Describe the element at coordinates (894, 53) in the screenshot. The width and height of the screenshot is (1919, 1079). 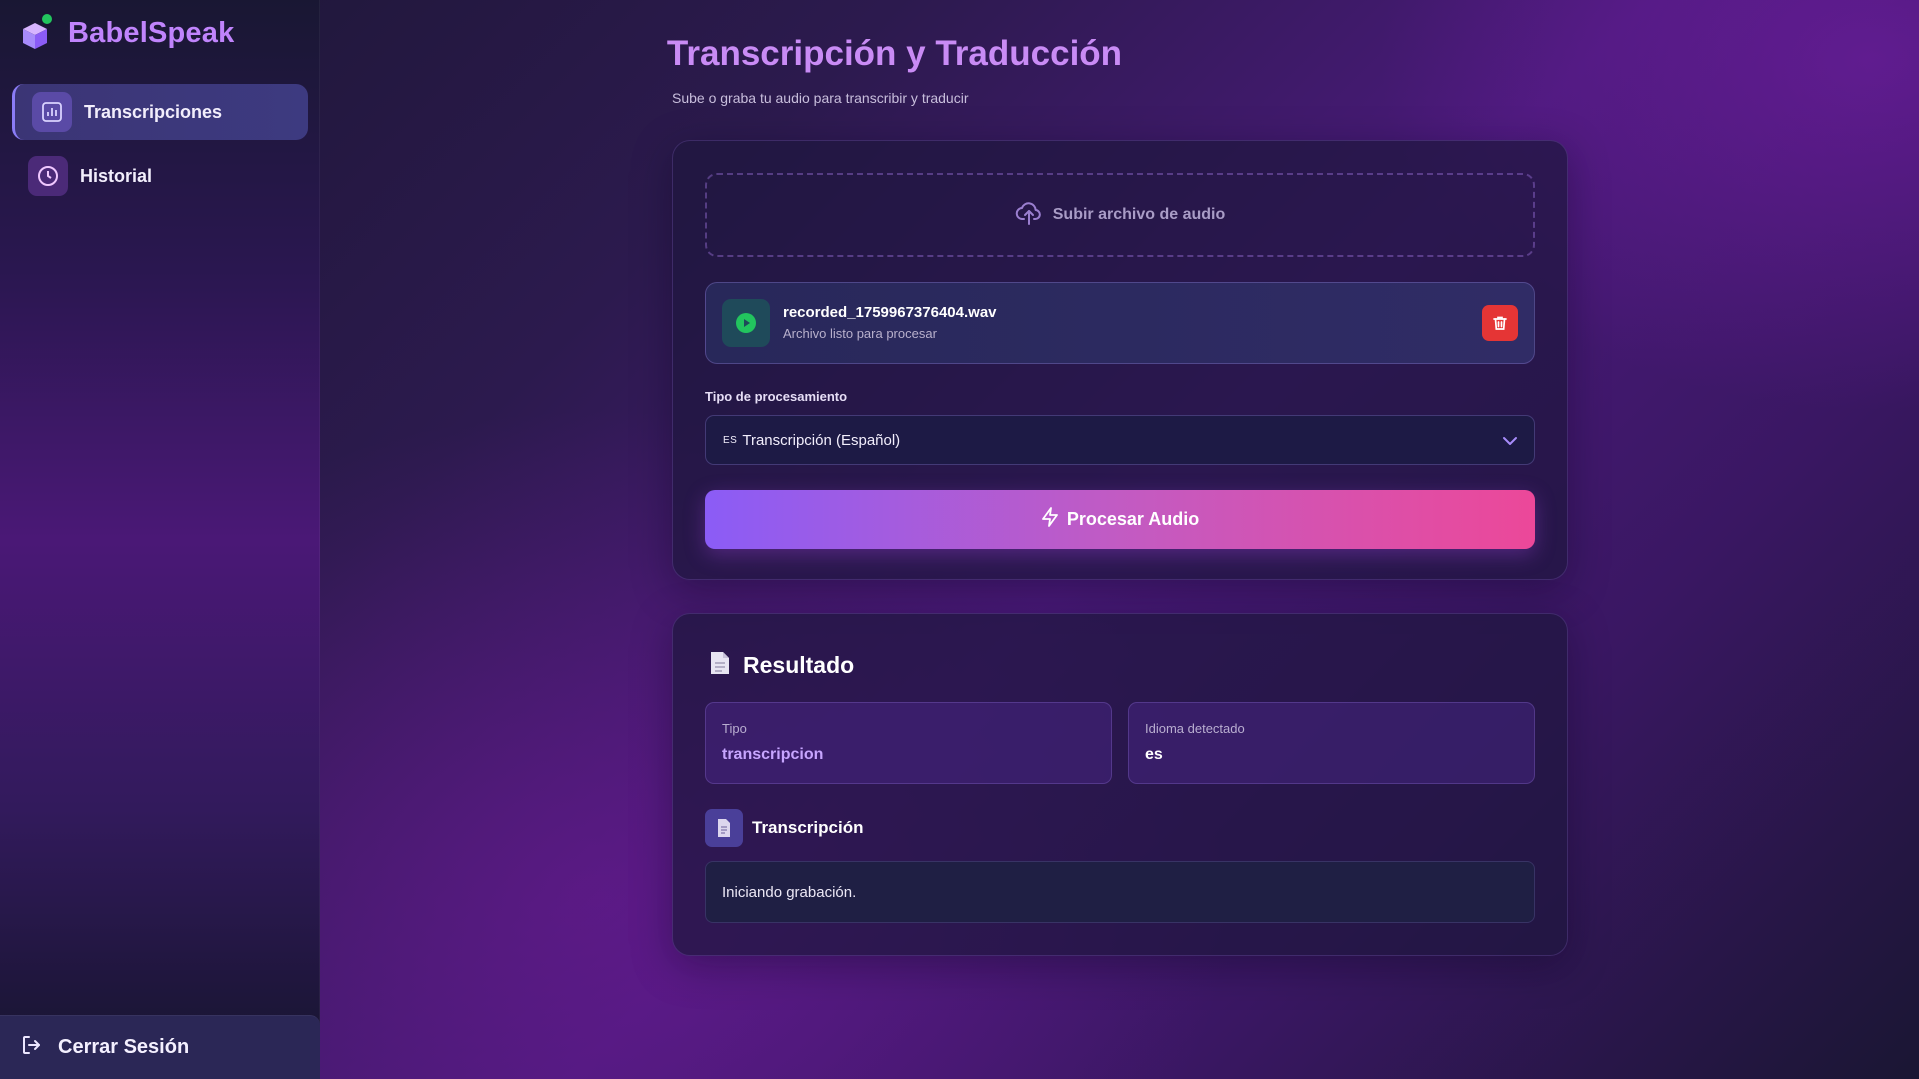
I see `page-title-text: Transcripción y Traducción` at that location.